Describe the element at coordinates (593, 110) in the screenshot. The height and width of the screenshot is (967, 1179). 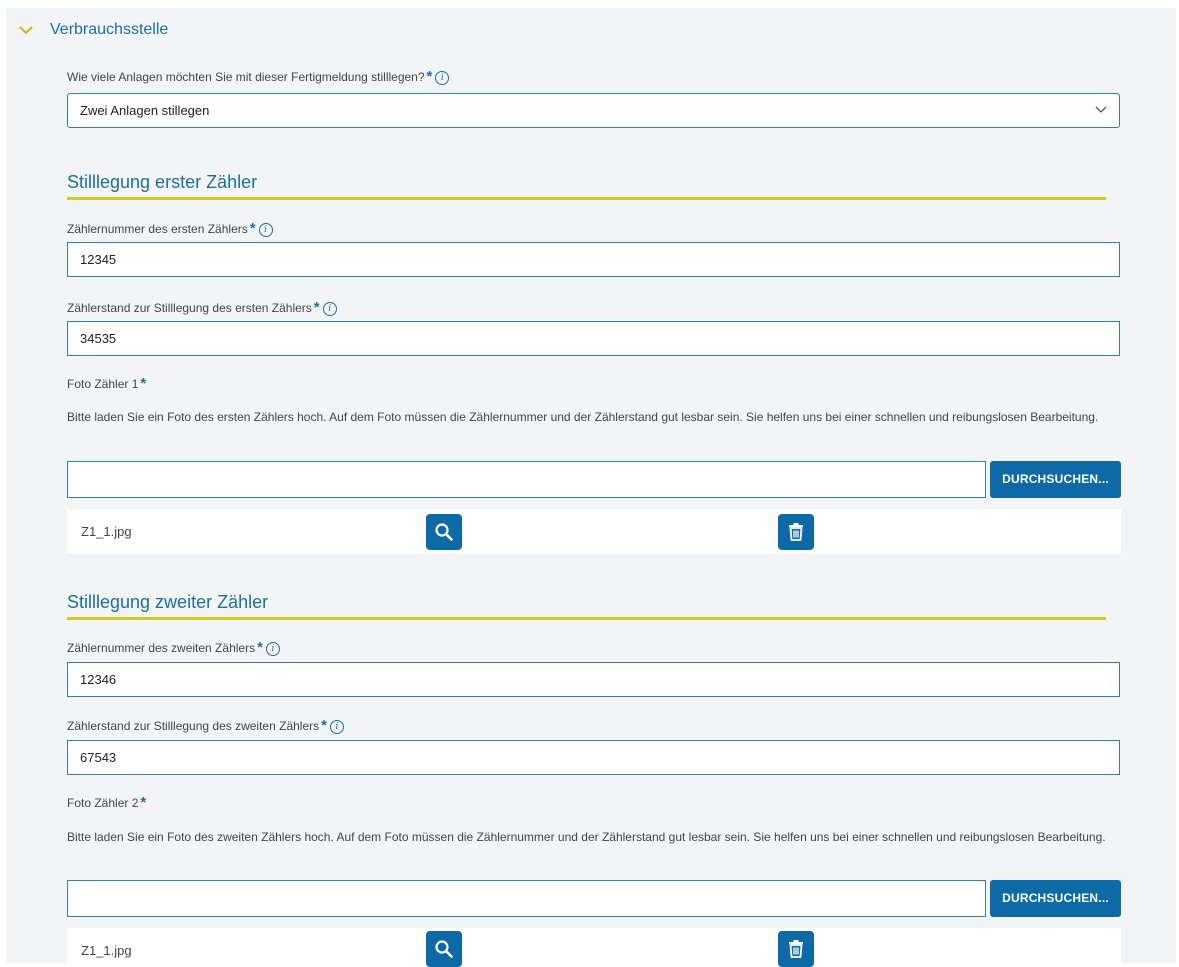
I see `anlagen-select: Zwei Anlagen stillegen` at that location.